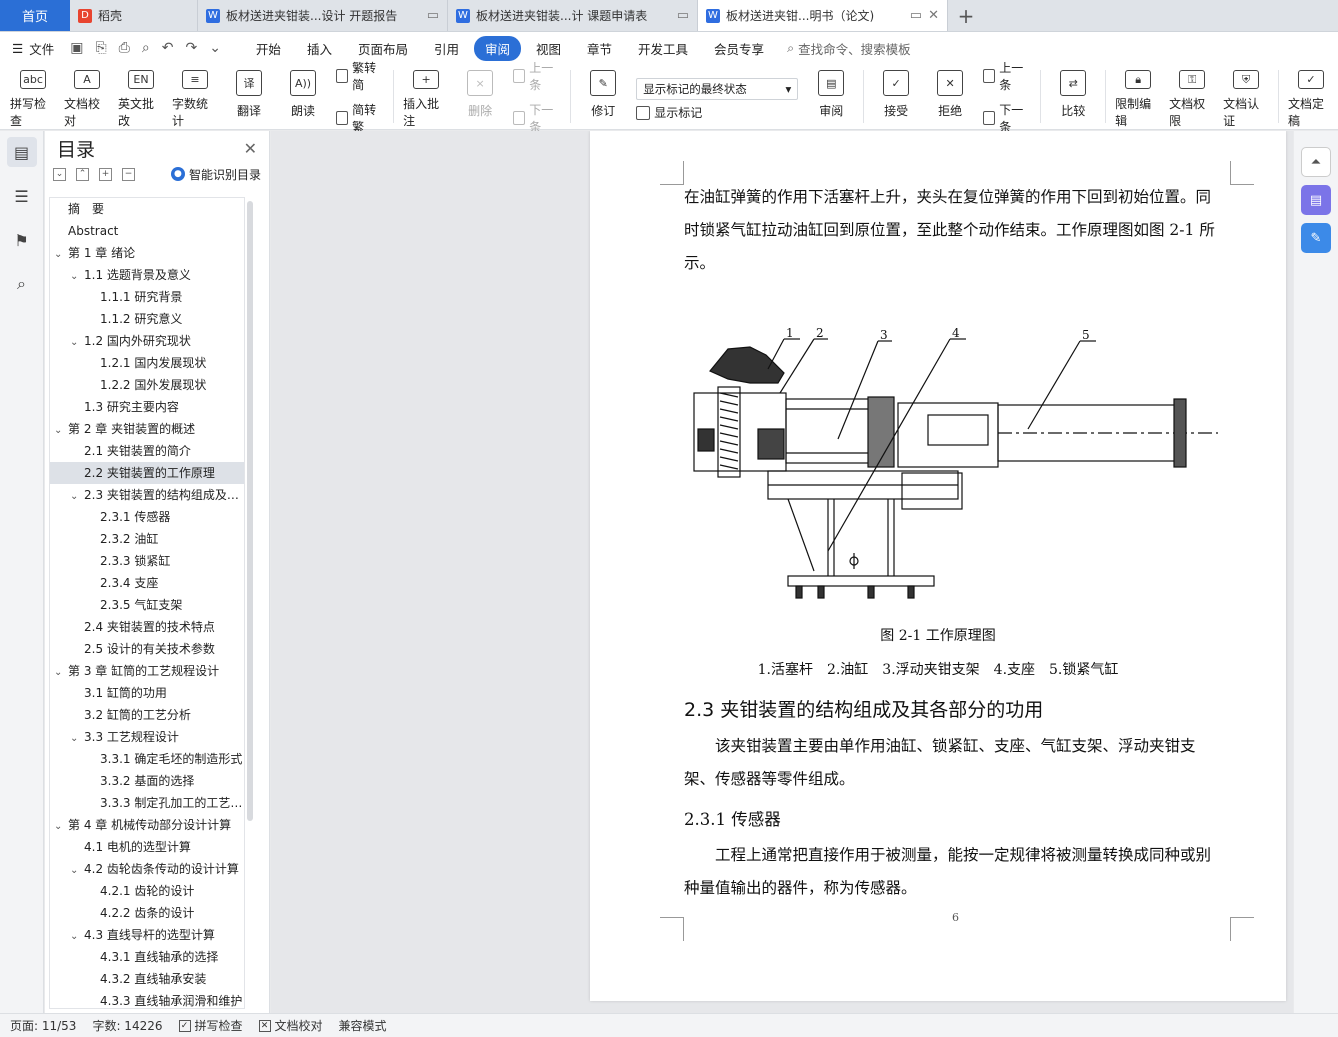  I want to click on doc-assist-icon: ▤, so click(1316, 200).